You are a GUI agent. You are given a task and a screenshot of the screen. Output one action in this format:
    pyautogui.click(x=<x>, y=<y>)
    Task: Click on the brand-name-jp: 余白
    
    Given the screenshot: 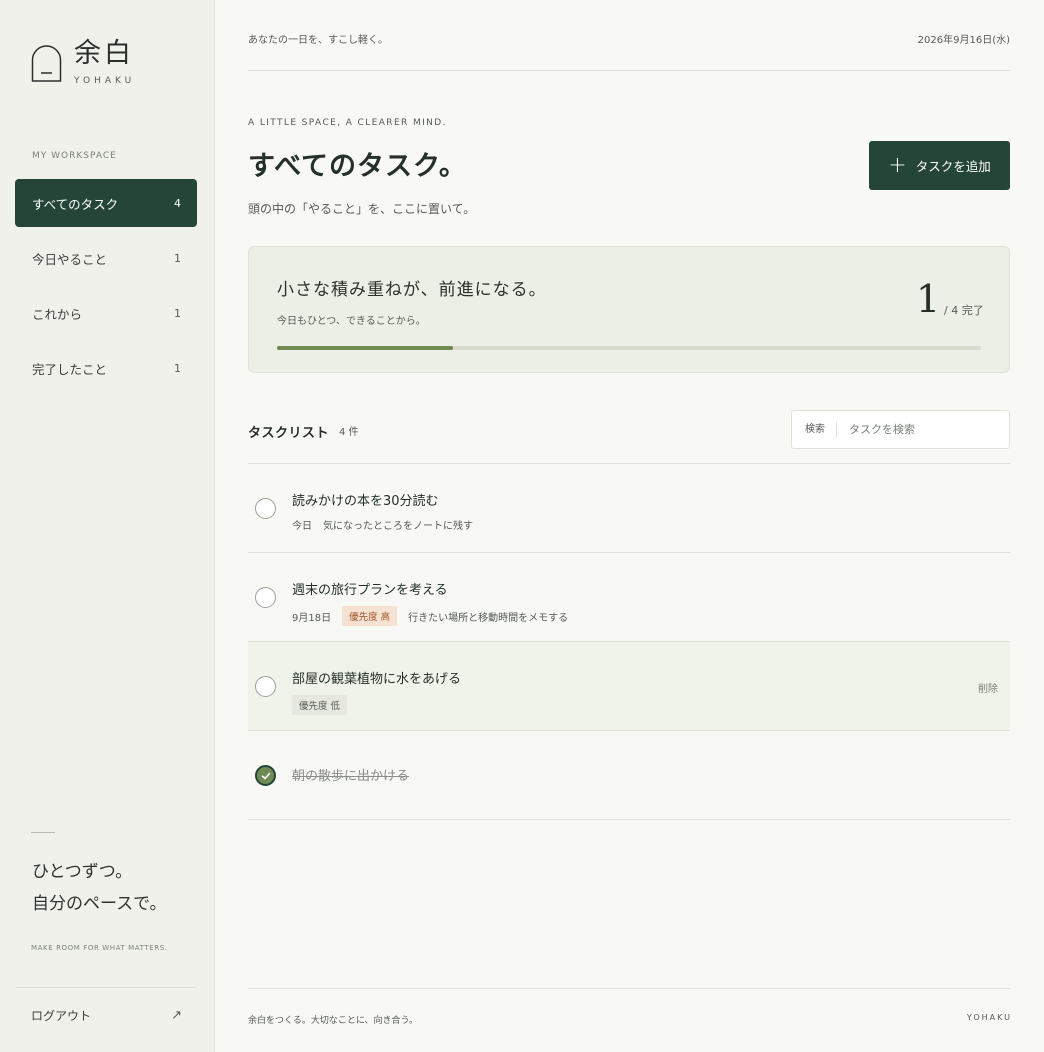 What is the action you would take?
    pyautogui.click(x=104, y=53)
    